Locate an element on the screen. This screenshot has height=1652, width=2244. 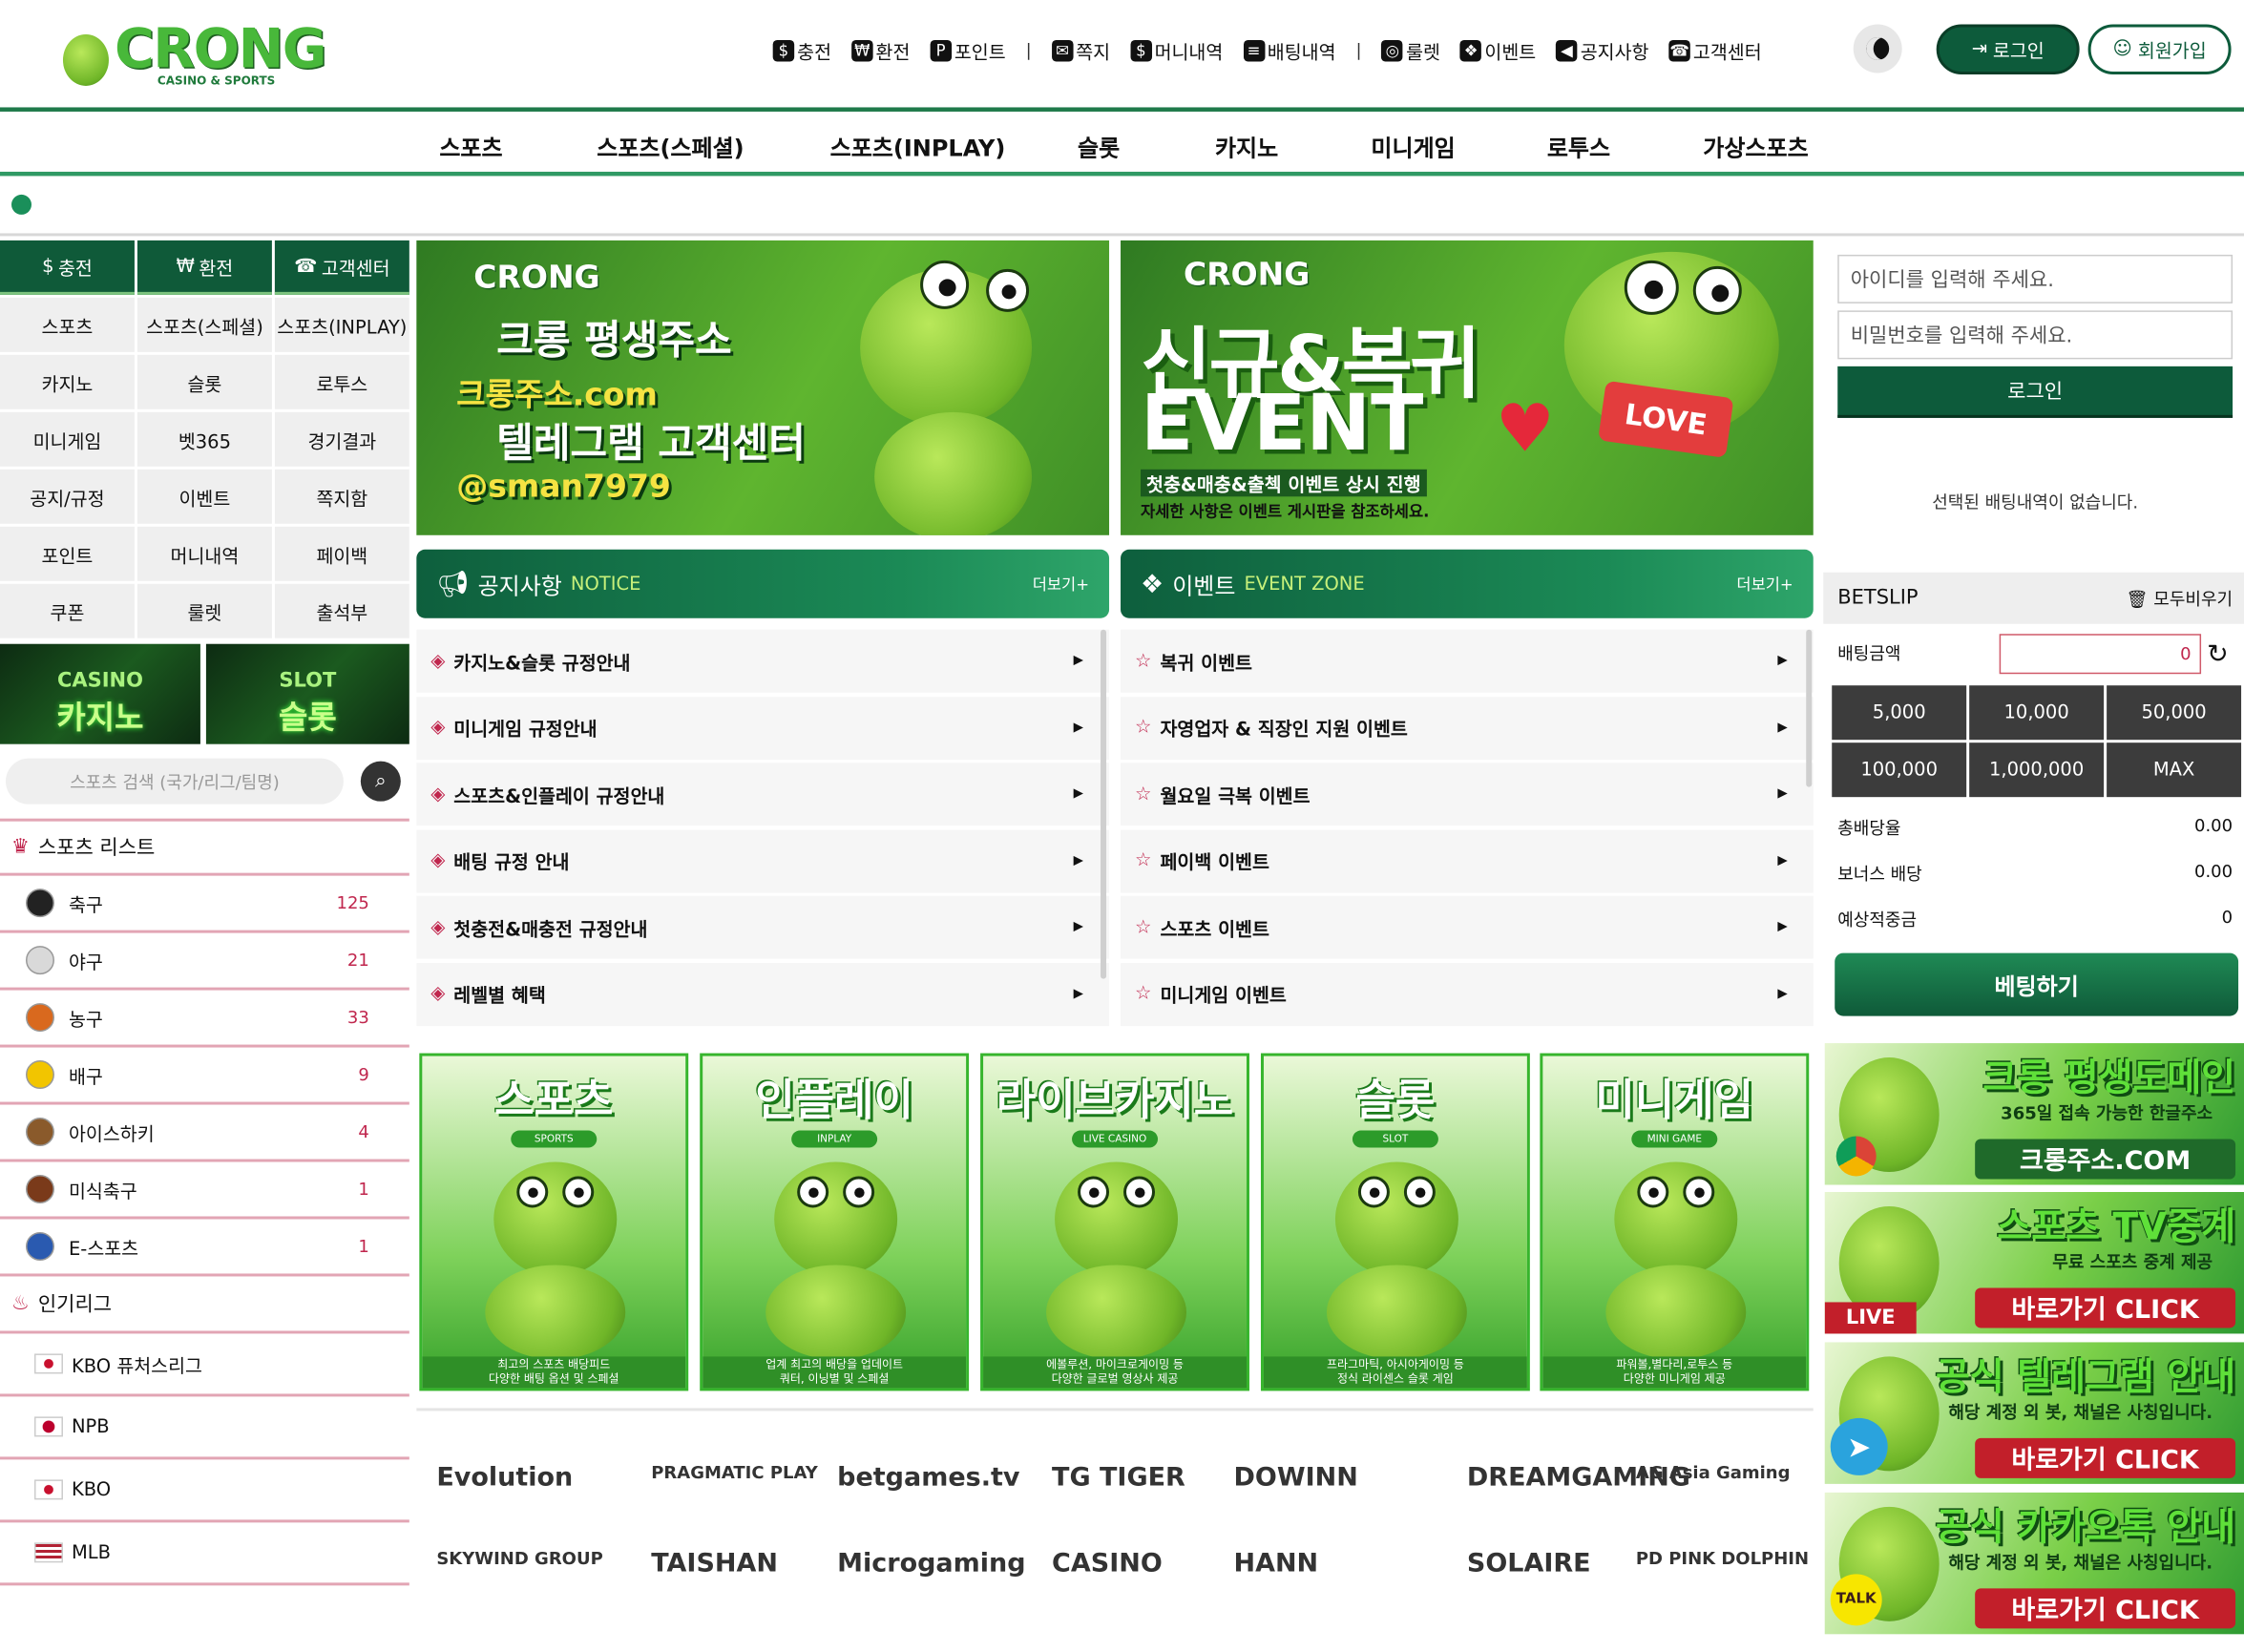
chip-1000000: 1,000,000 is located at coordinates (2037, 770).